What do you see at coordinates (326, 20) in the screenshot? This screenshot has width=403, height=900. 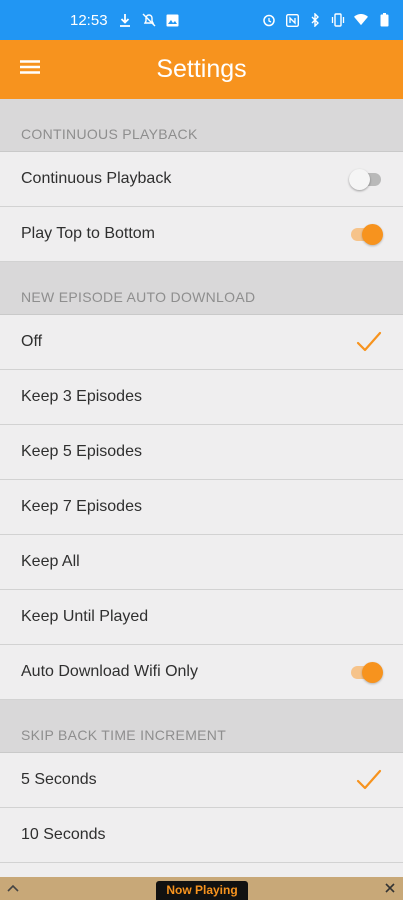 I see `status-right` at bounding box center [326, 20].